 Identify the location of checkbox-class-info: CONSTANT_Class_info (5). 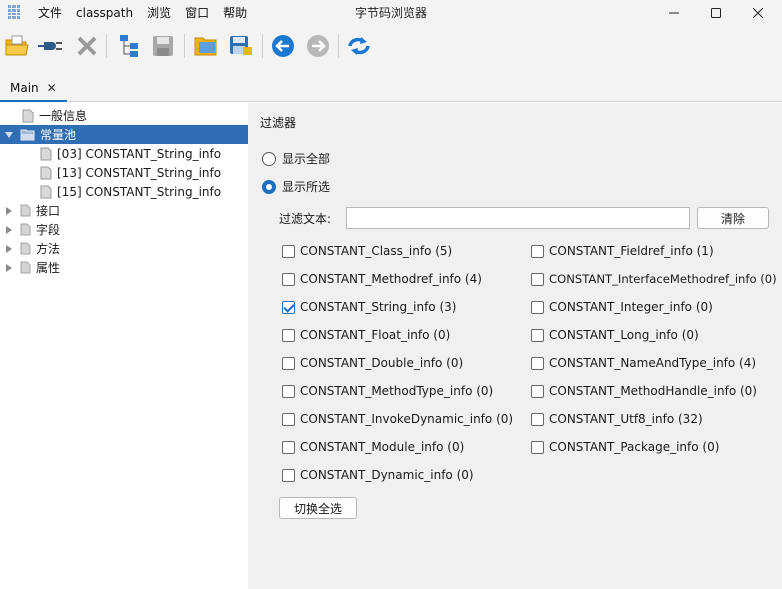
(367, 251).